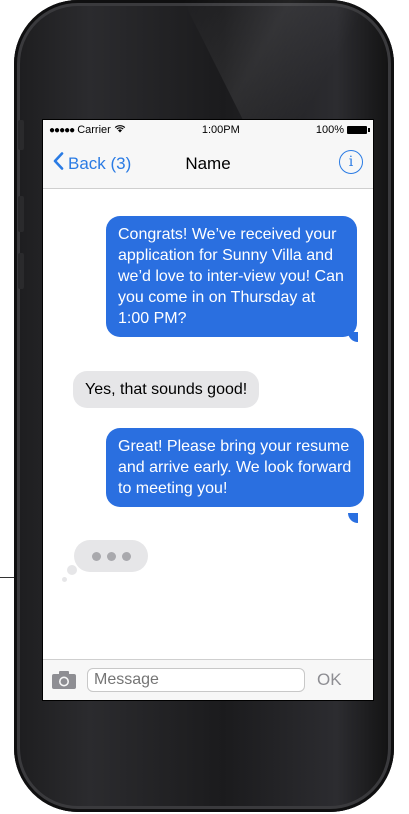 Image resolution: width=409 pixels, height=814 pixels. I want to click on clock: 1:00PM, so click(220, 130).